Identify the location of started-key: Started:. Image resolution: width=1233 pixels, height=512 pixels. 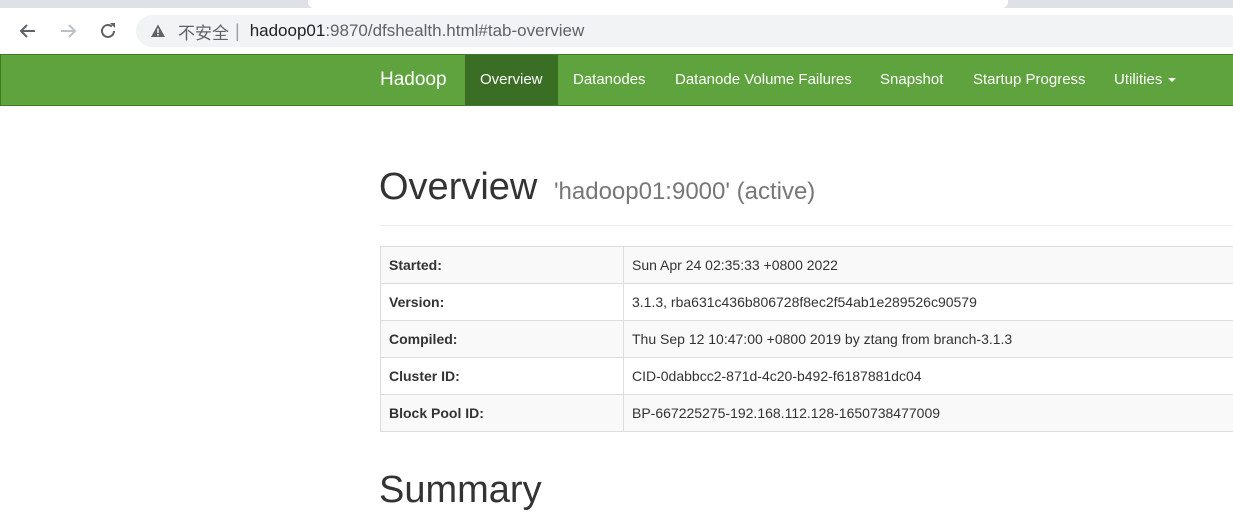
(502, 265).